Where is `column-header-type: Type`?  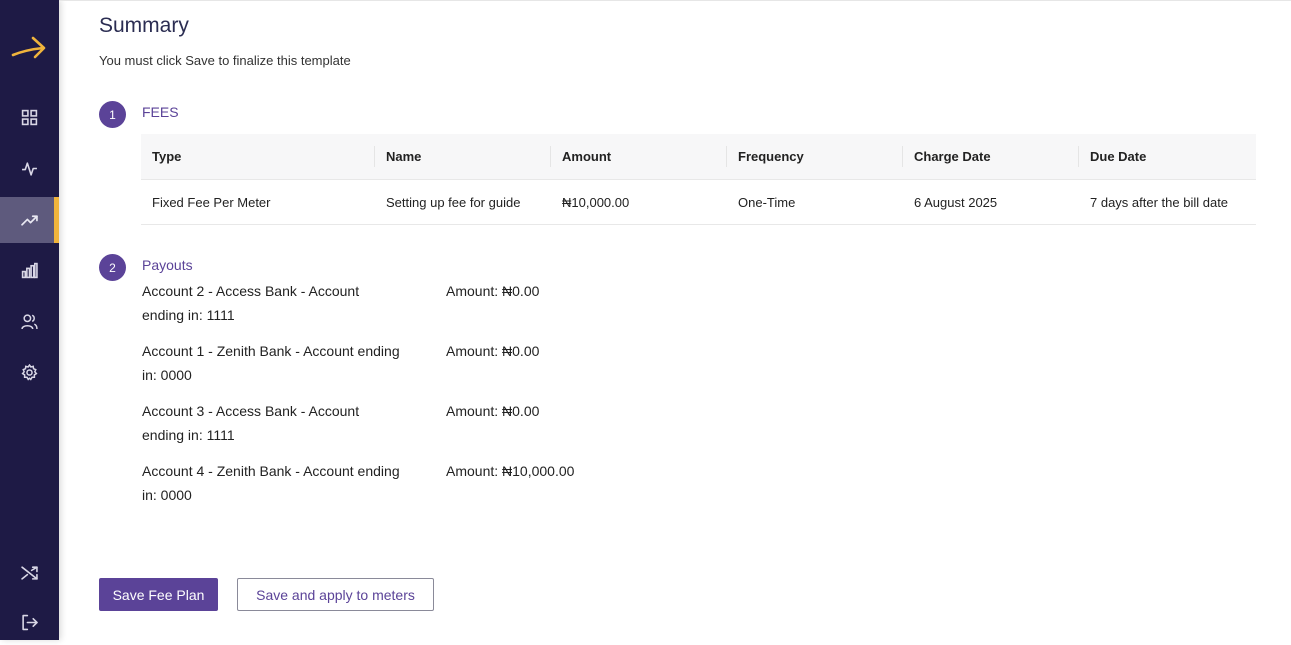 column-header-type: Type is located at coordinates (258, 157).